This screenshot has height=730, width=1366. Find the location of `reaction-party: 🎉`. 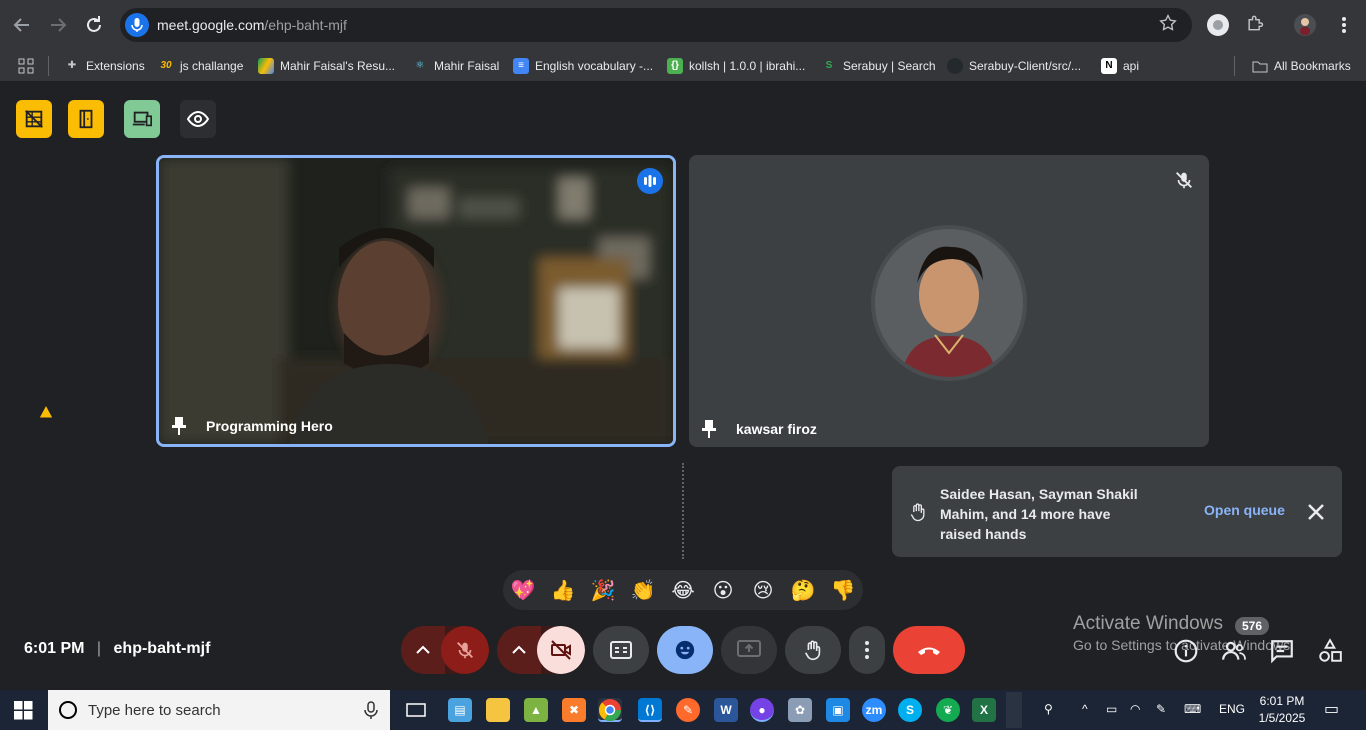

reaction-party: 🎉 is located at coordinates (603, 591).